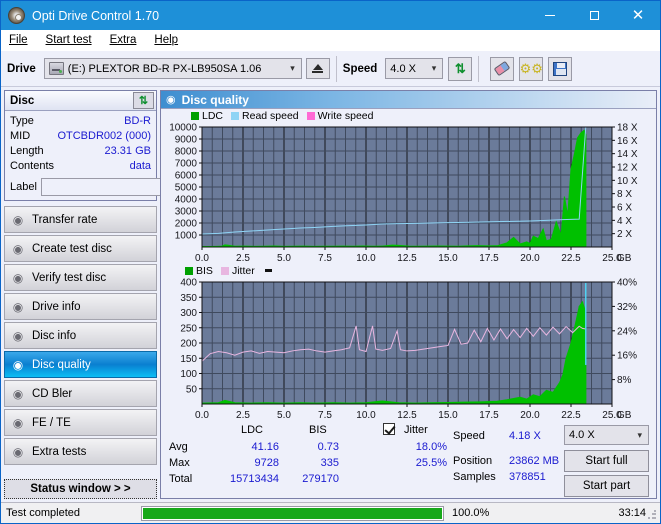 The height and width of the screenshot is (524, 661). Describe the element at coordinates (243, 258) in the screenshot. I see `svg-text: 2.5` at that location.